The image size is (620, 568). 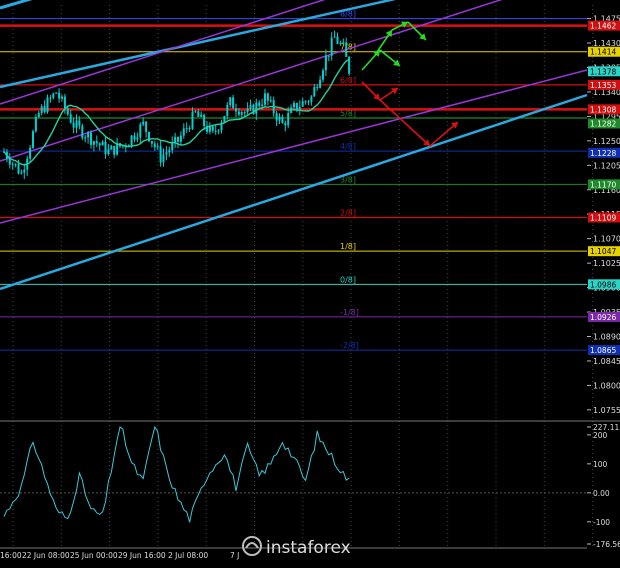 I want to click on indicator-tick-label-2: 100, so click(x=600, y=464).